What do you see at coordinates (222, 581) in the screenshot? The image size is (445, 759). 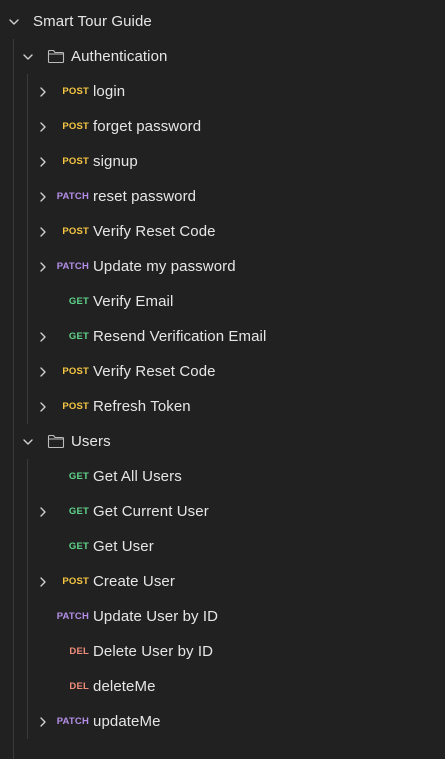 I see `request-row: POST Create User` at bounding box center [222, 581].